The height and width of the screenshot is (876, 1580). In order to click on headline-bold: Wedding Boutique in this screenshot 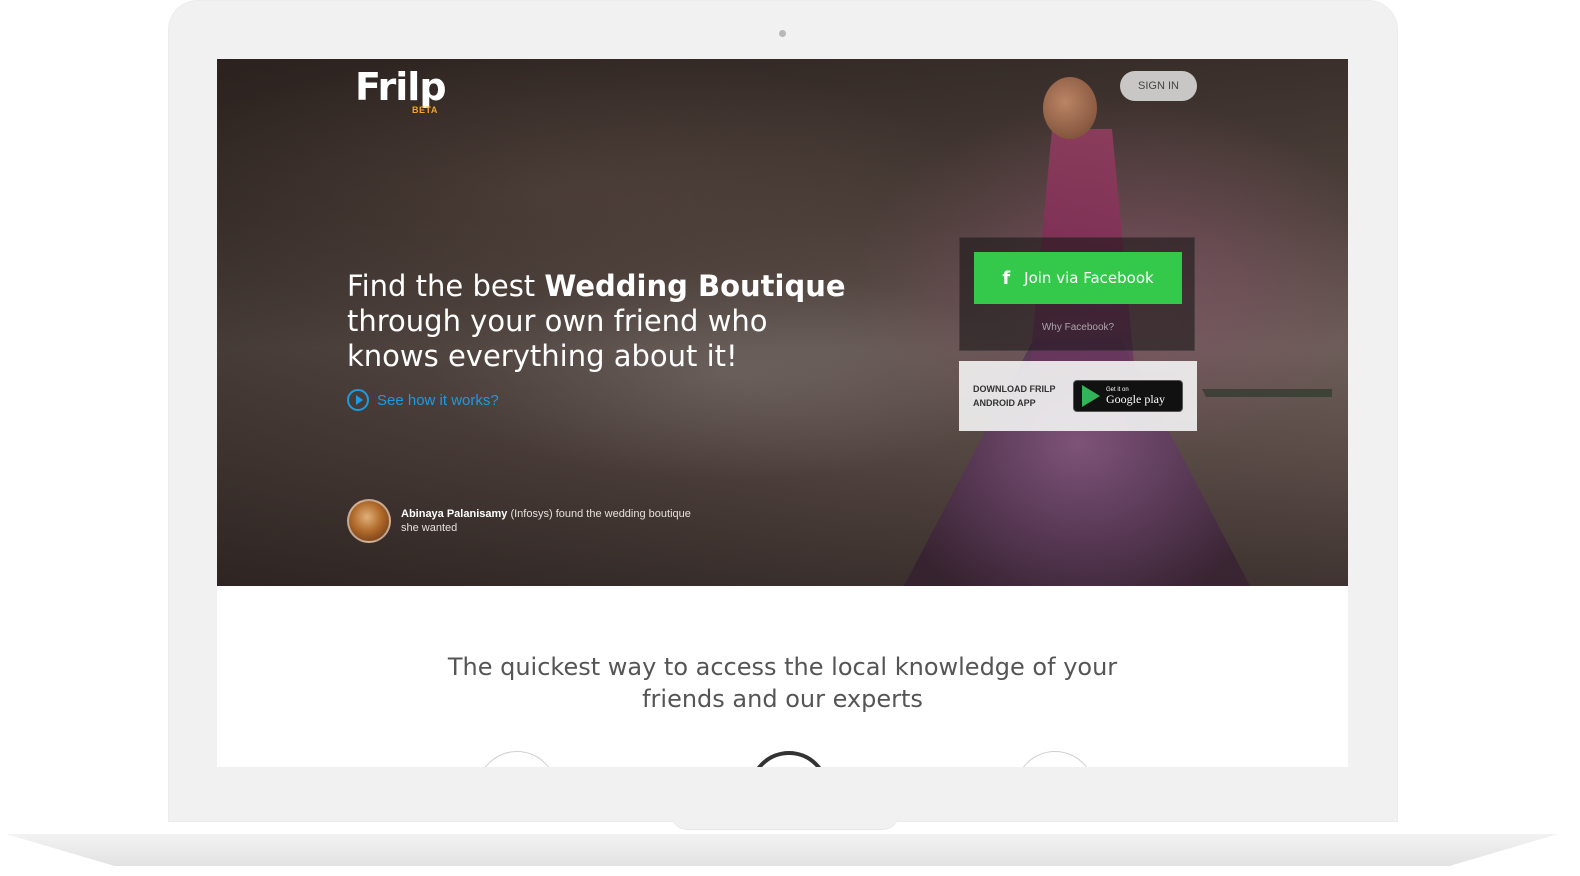, I will do `click(695, 286)`.